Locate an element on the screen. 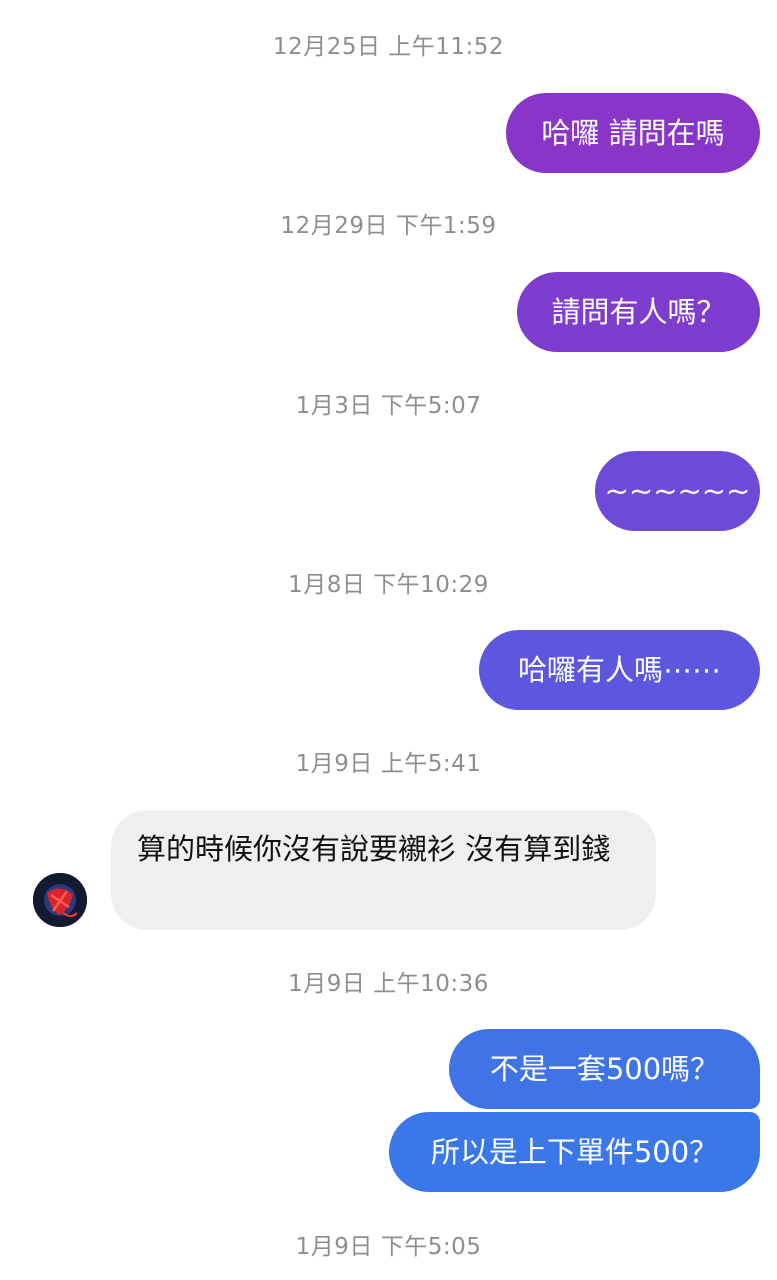 The width and height of the screenshot is (777, 1280). sent-message: 哈囉 請問在嗎 is located at coordinates (633, 133).